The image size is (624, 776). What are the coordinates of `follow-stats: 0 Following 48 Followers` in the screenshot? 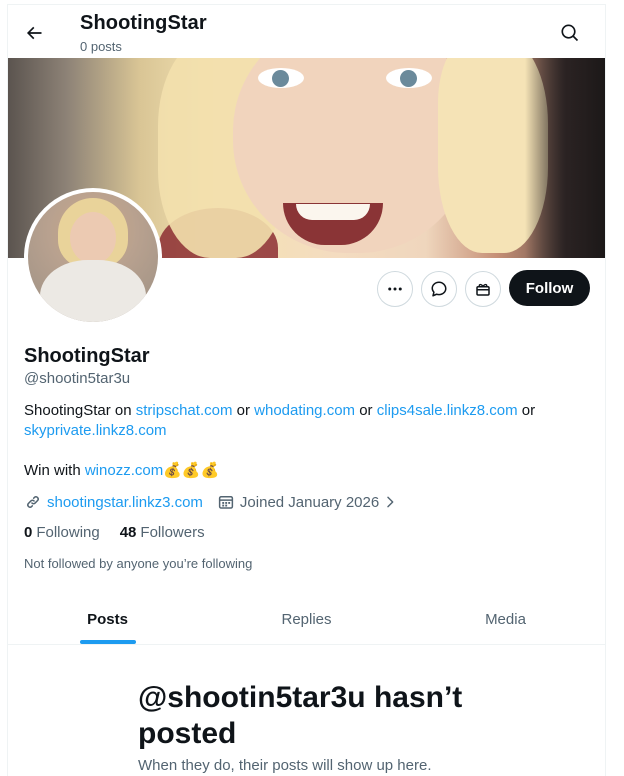 It's located at (124, 532).